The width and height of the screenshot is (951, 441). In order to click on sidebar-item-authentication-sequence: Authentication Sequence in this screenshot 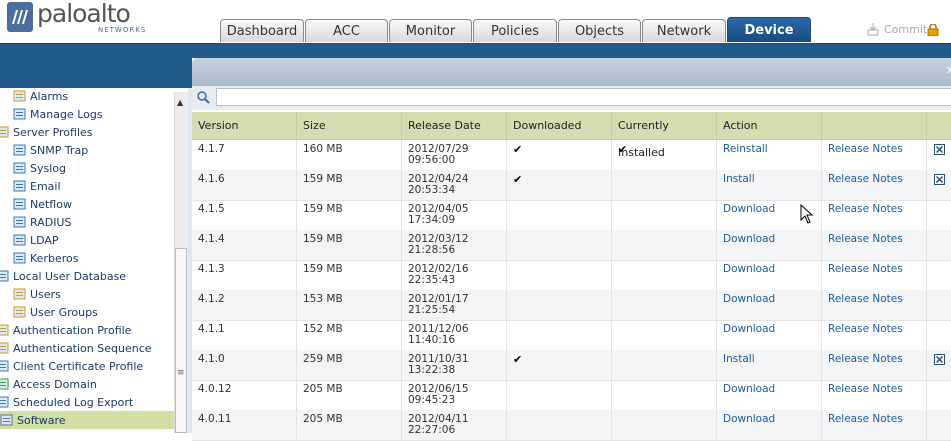, I will do `click(76, 348)`.